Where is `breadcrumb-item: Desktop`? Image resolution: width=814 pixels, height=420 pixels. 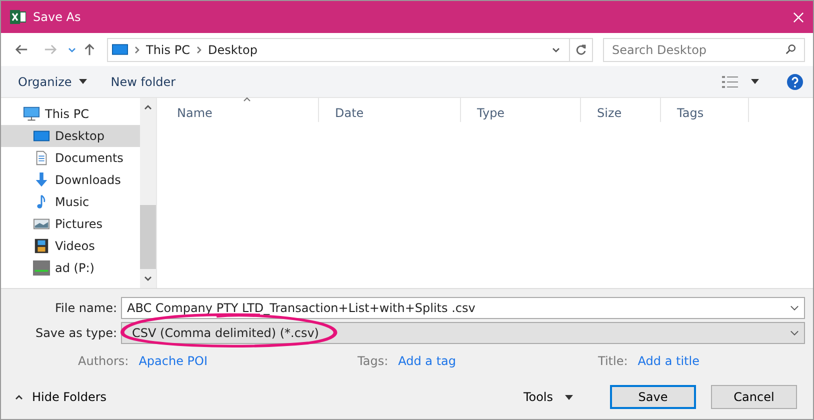
breadcrumb-item: Desktop is located at coordinates (233, 49).